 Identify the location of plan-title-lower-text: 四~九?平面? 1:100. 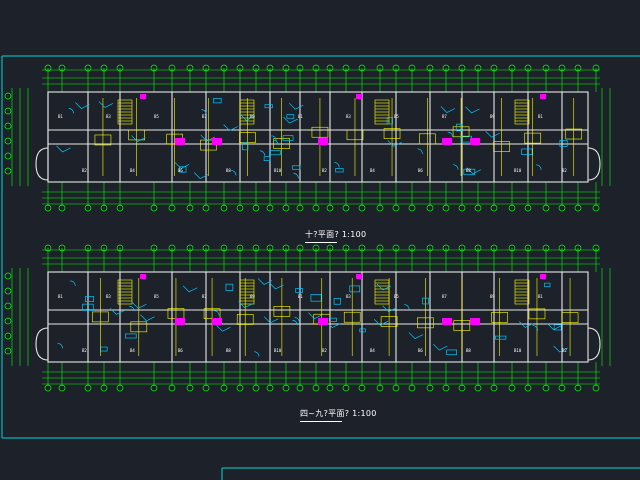
(338, 413).